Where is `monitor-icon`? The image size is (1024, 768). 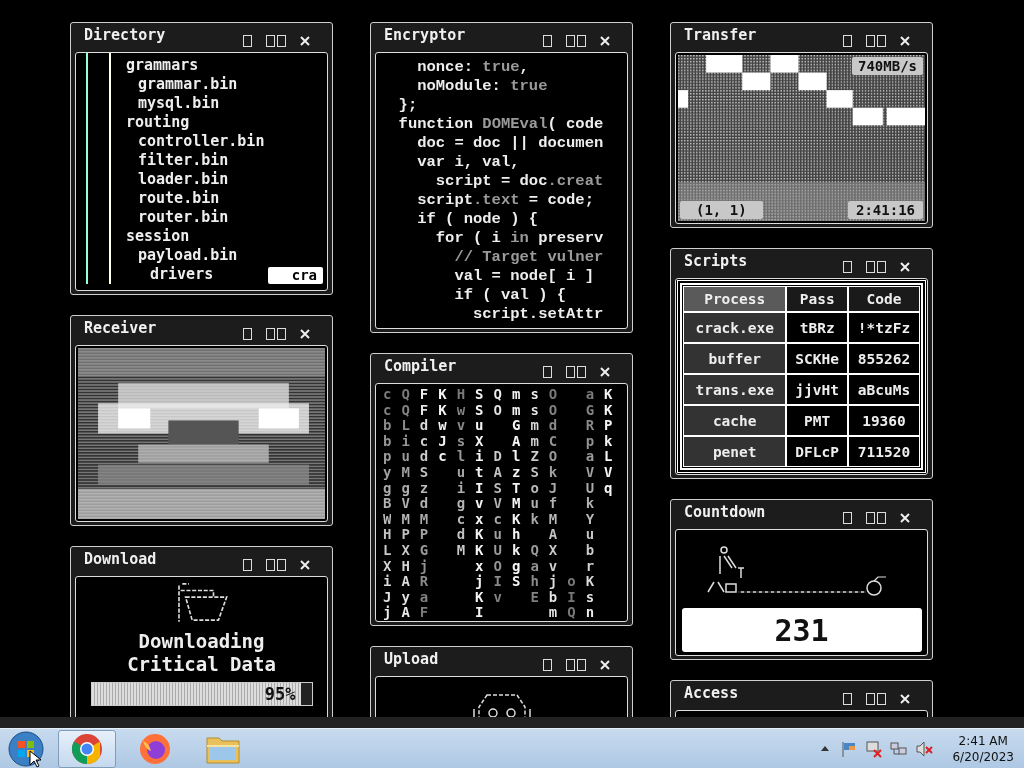 monitor-icon is located at coordinates (874, 748).